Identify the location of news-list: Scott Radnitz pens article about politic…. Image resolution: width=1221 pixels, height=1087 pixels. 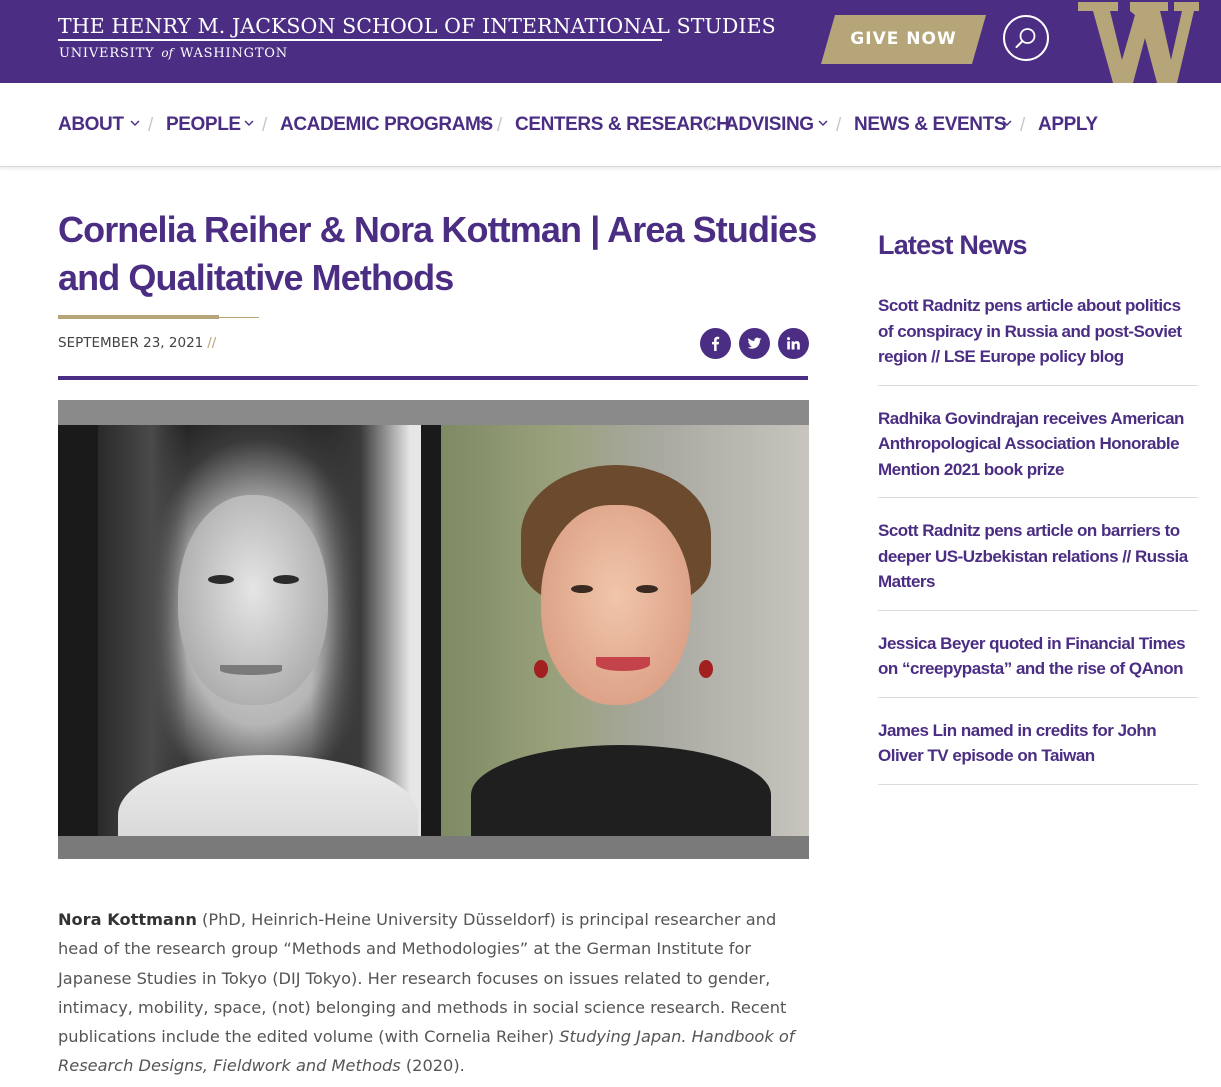
(1038, 549).